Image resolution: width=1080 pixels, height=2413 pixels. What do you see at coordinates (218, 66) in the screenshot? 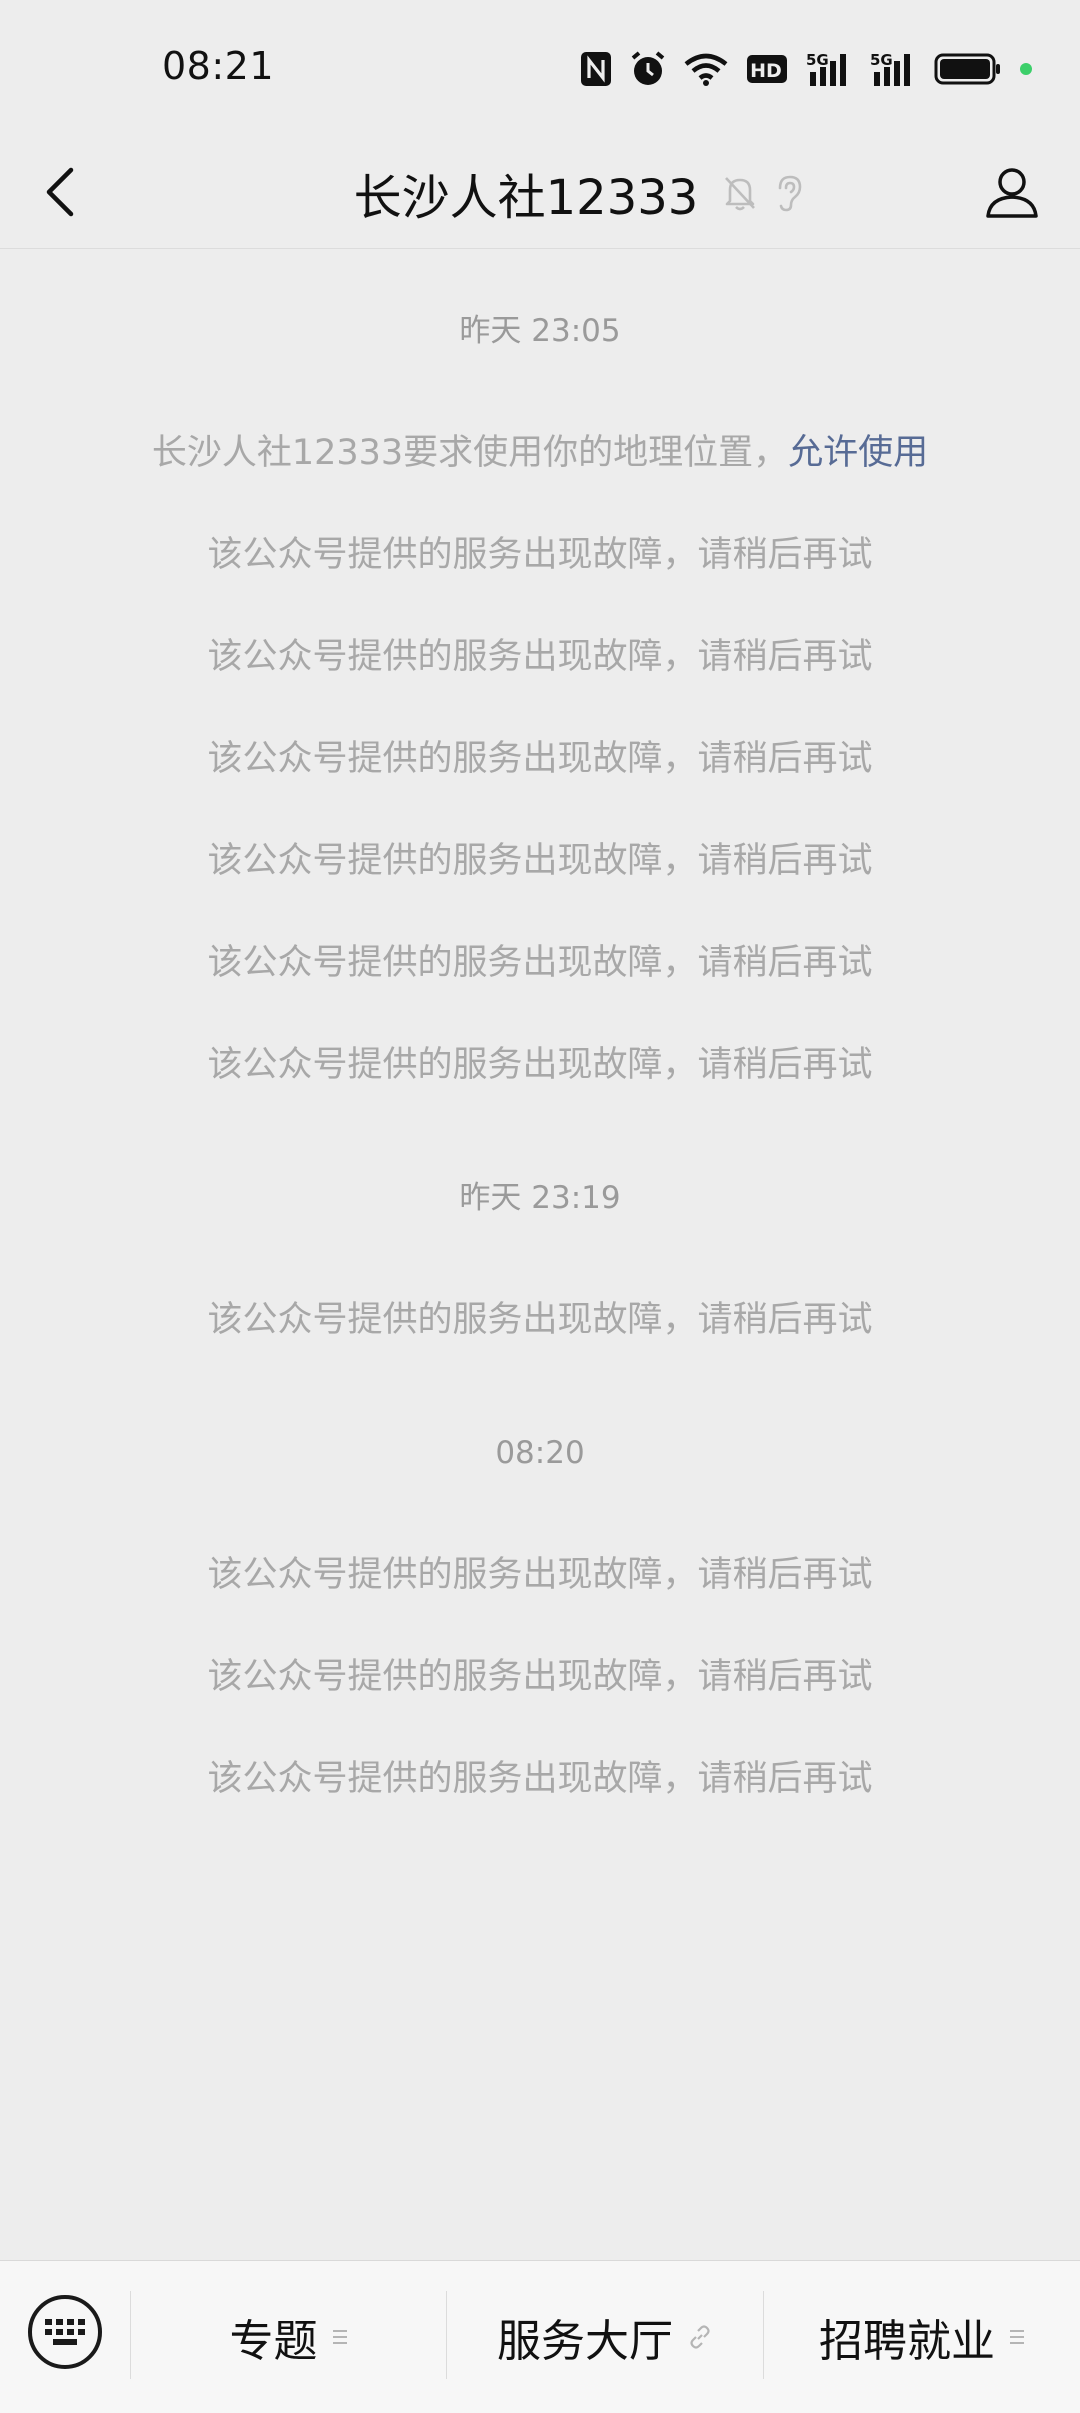
I see `status-time: 08:21` at bounding box center [218, 66].